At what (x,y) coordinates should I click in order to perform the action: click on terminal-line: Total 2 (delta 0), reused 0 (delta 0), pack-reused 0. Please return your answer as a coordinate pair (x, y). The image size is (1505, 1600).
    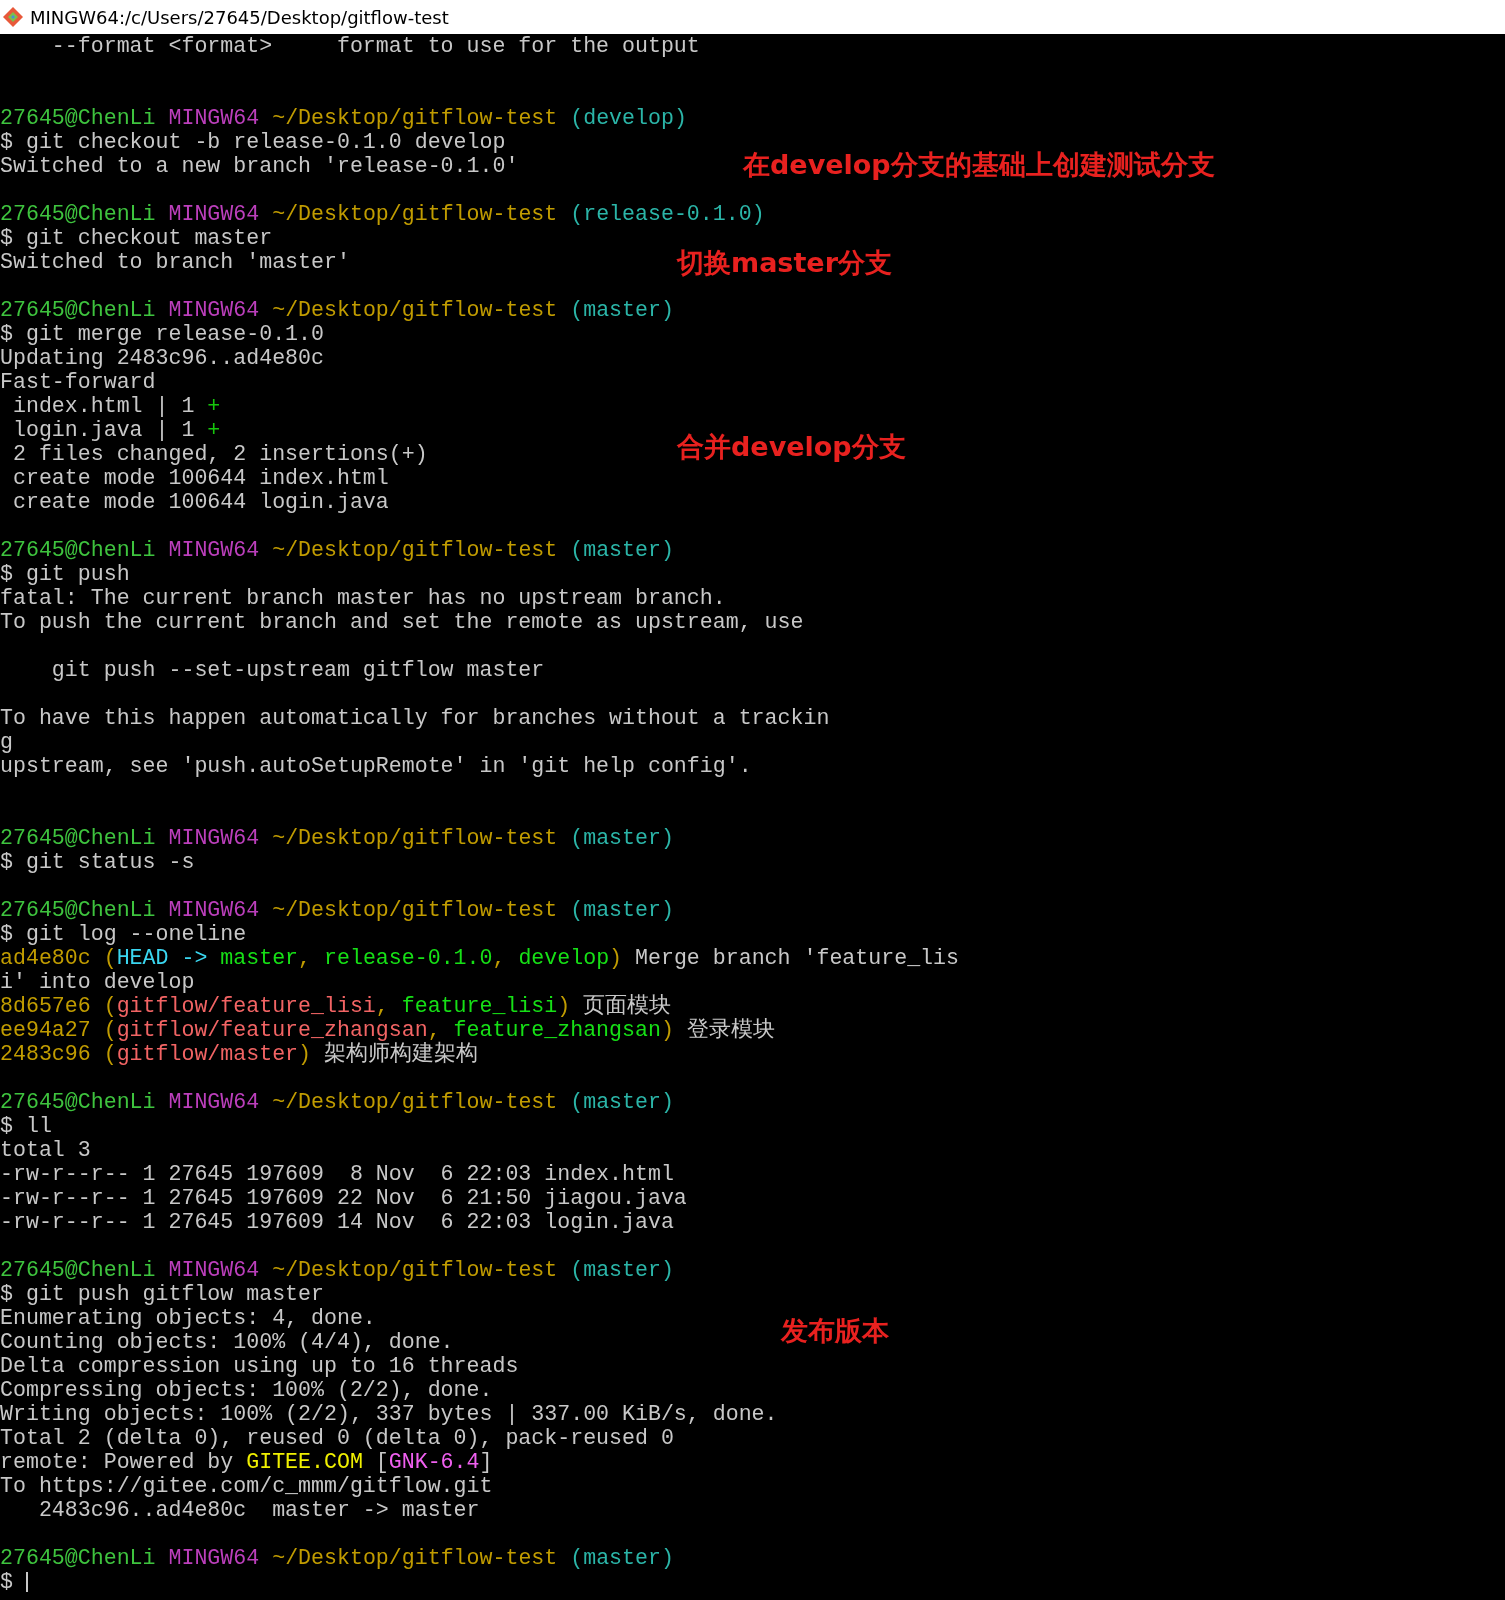
    Looking at the image, I should click on (337, 1438).